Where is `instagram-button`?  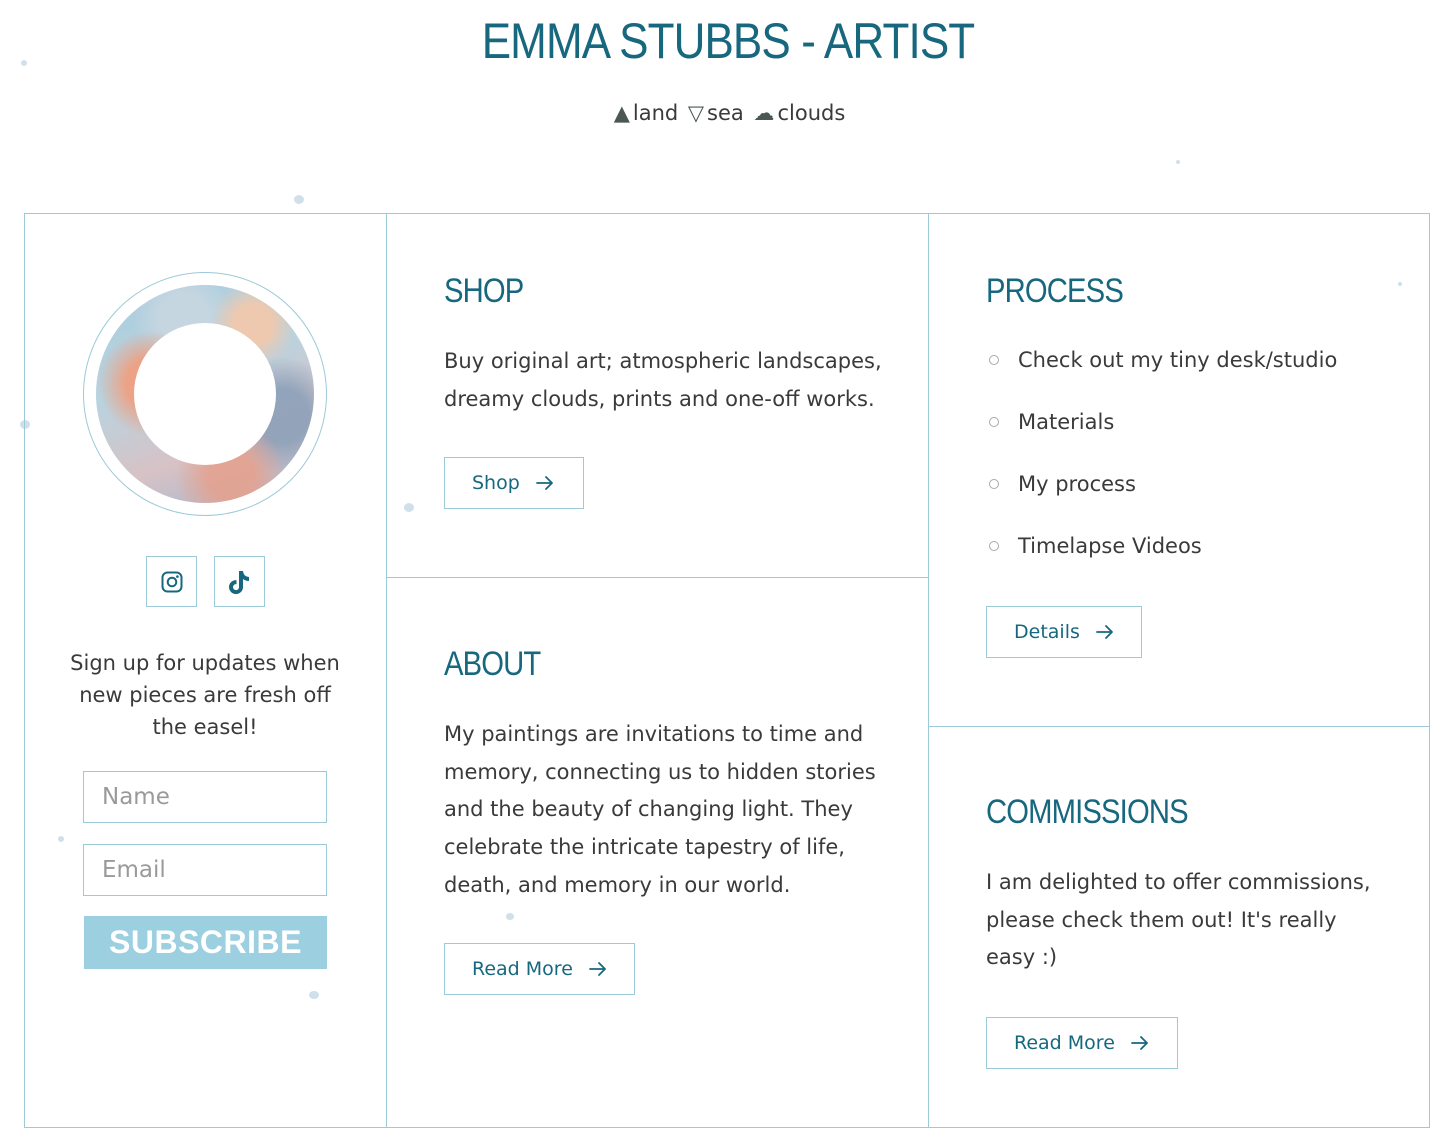 instagram-button is located at coordinates (171, 581).